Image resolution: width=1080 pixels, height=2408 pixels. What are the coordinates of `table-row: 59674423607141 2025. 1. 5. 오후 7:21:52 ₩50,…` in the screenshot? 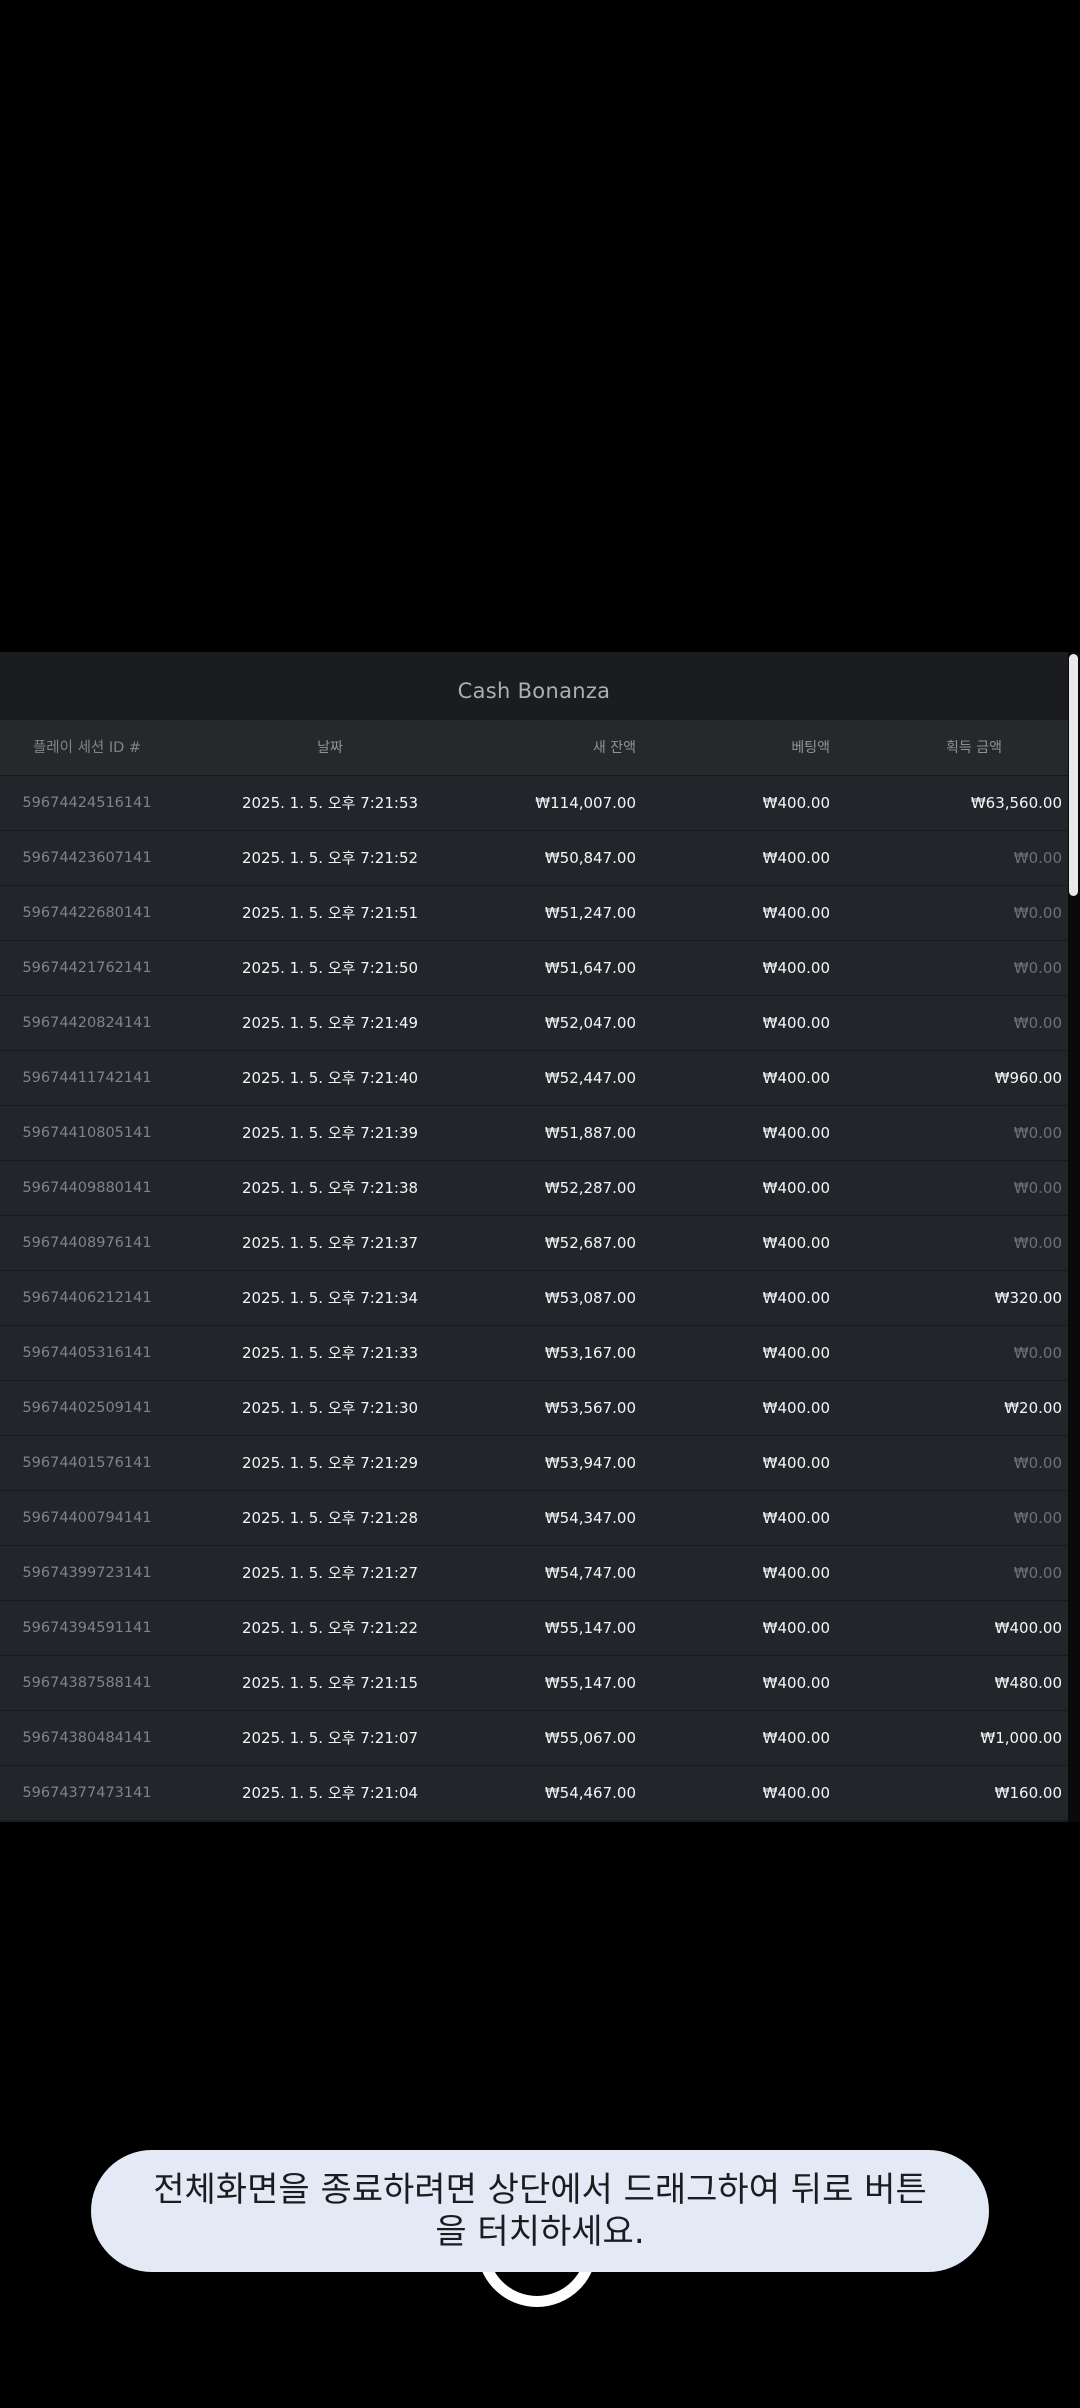 It's located at (534, 858).